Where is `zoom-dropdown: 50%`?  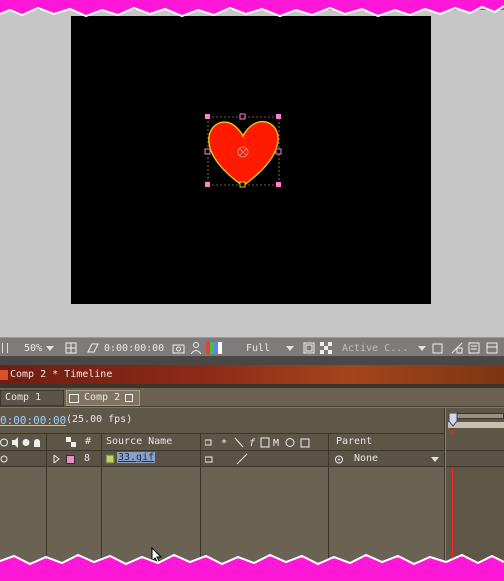
zoom-dropdown: 50% is located at coordinates (39, 348).